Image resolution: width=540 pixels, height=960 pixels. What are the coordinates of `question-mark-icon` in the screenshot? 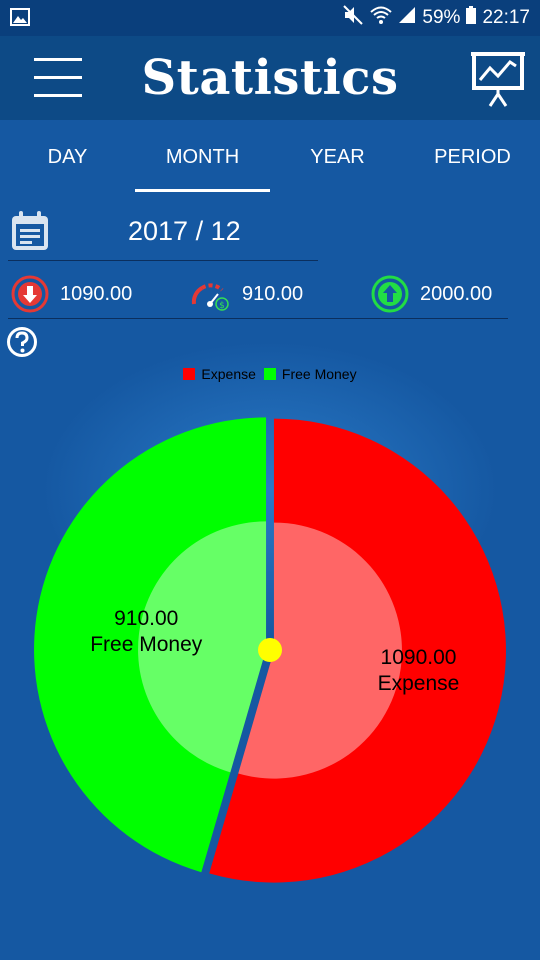 It's located at (22, 342).